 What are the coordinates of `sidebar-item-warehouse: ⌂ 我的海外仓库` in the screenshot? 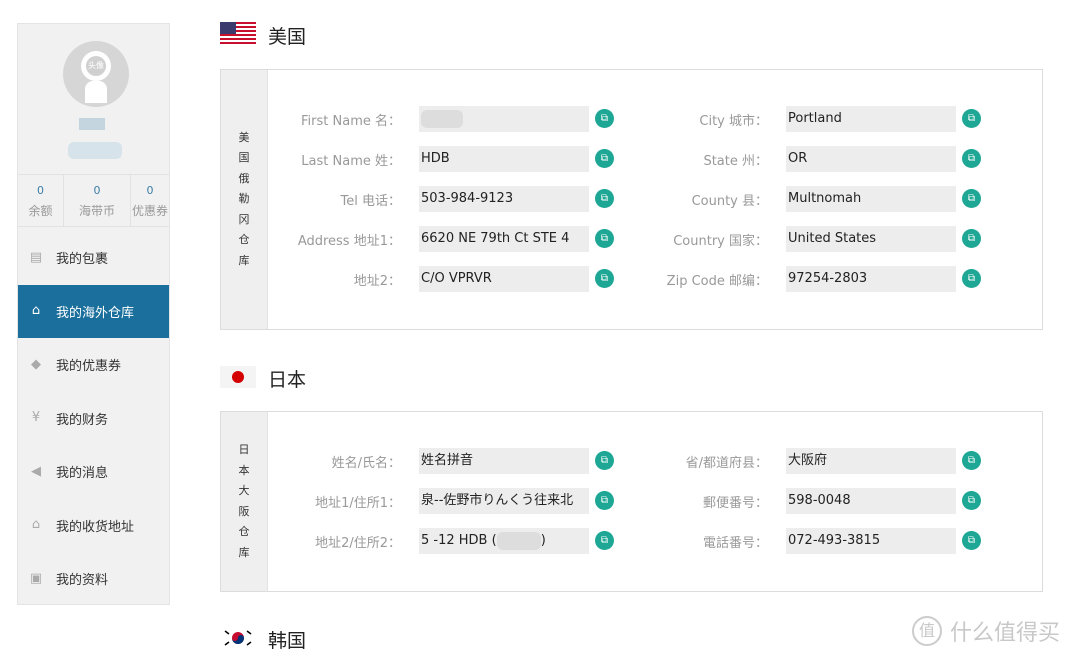 It's located at (93, 311).